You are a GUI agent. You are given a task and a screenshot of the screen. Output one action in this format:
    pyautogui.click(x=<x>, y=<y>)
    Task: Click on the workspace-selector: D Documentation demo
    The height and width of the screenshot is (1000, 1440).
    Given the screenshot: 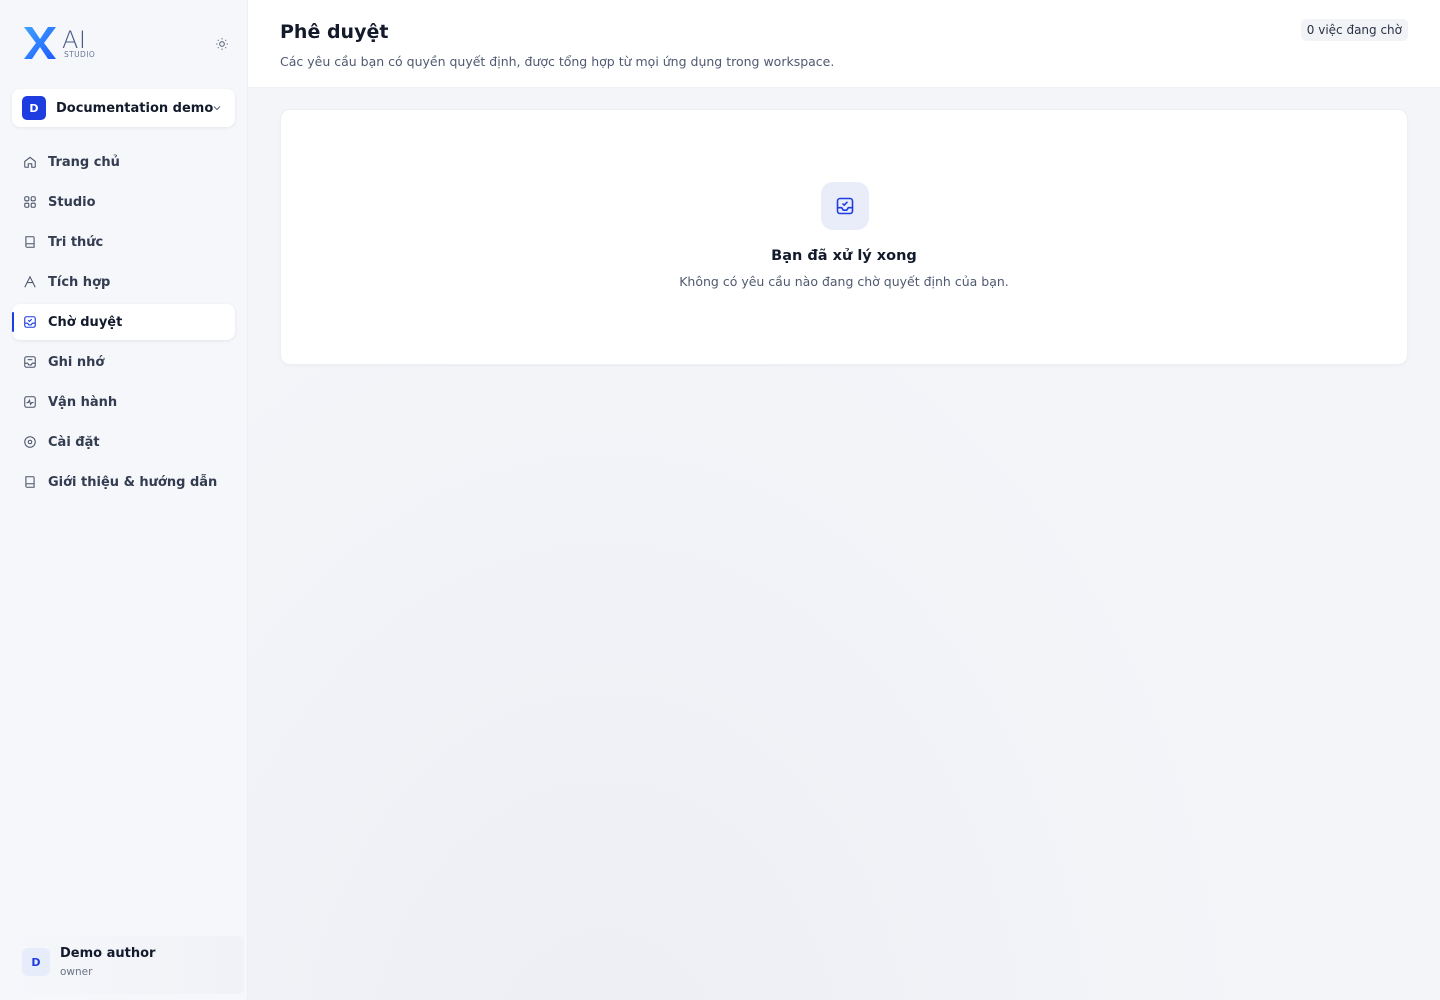 What is the action you would take?
    pyautogui.click(x=123, y=108)
    